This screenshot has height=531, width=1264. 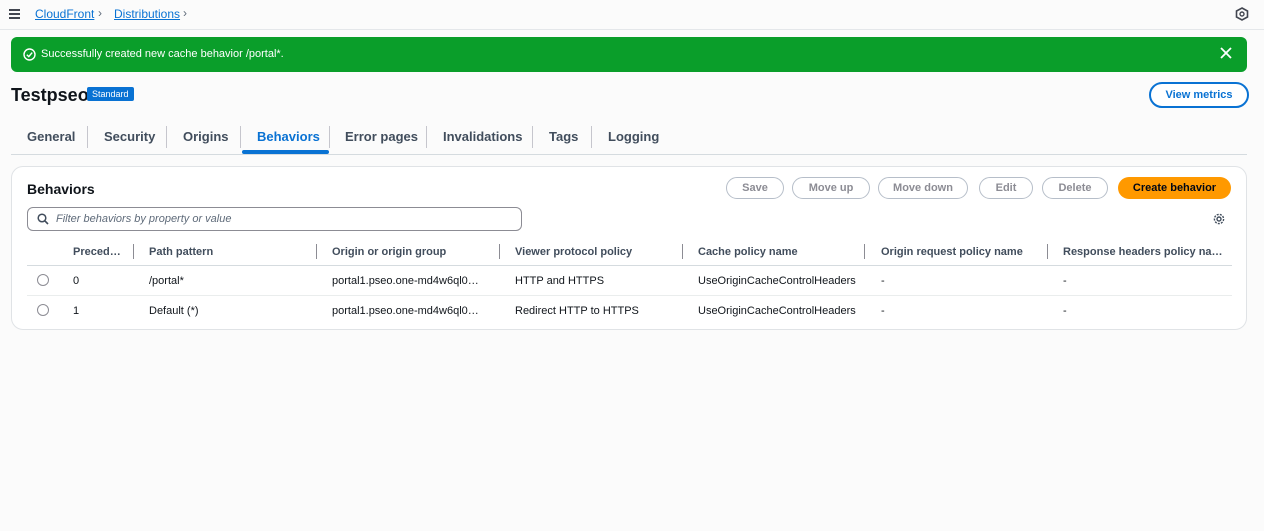 I want to click on column-viewer-protocol: Viewer protocol policy, so click(x=573, y=252).